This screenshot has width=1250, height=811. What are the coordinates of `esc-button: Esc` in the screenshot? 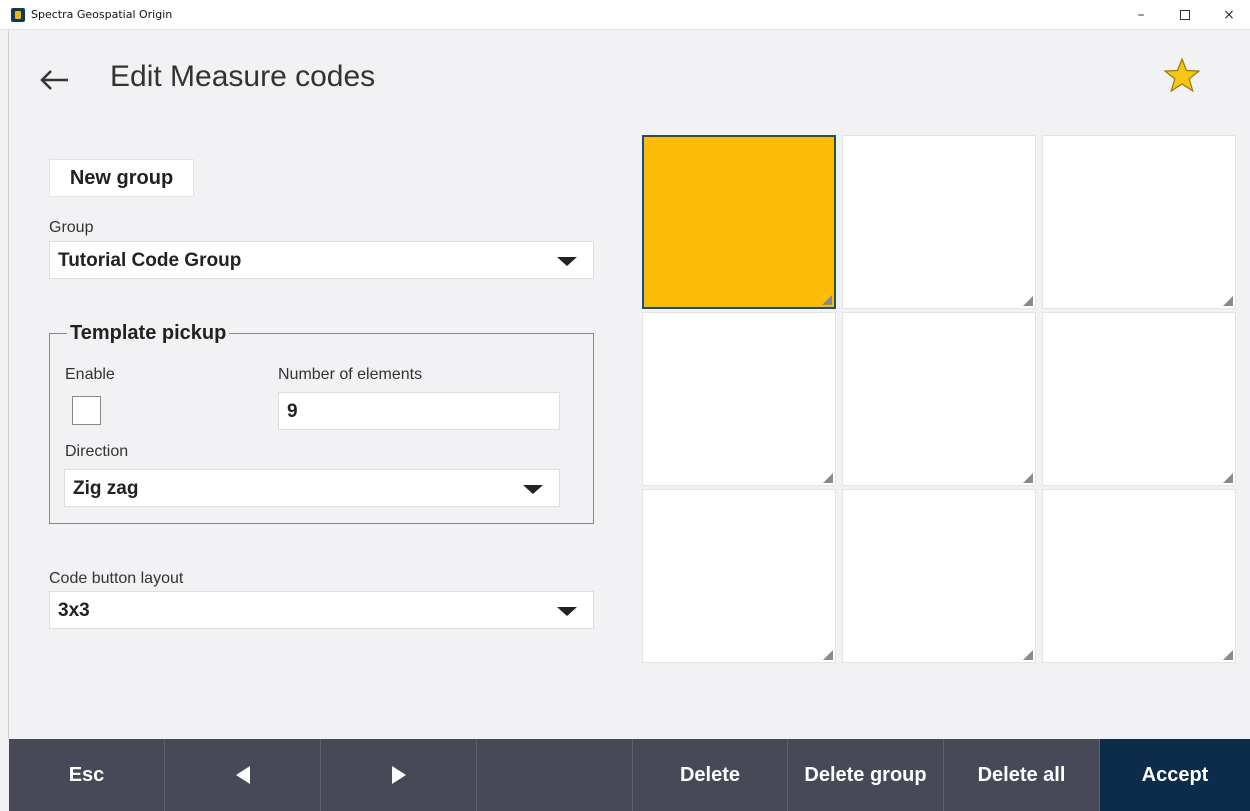 It's located at (87, 775).